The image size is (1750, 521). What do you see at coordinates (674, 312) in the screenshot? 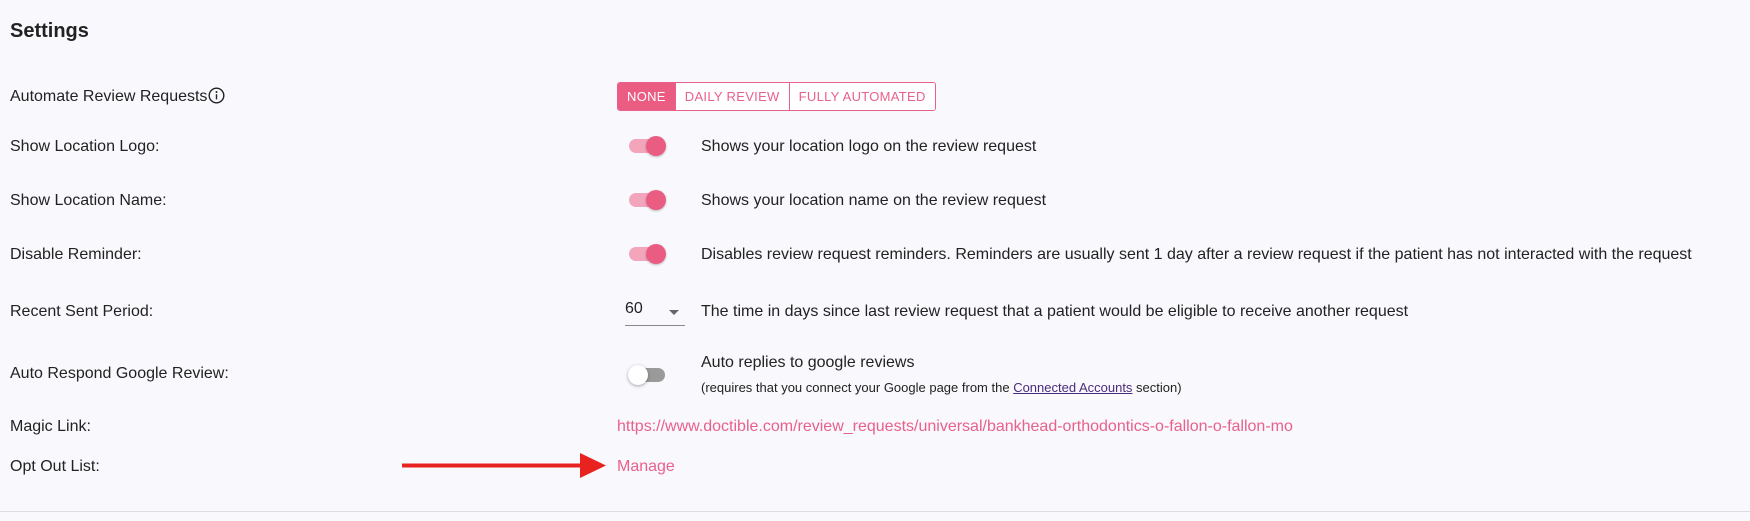
I see `chevron-down-icon` at bounding box center [674, 312].